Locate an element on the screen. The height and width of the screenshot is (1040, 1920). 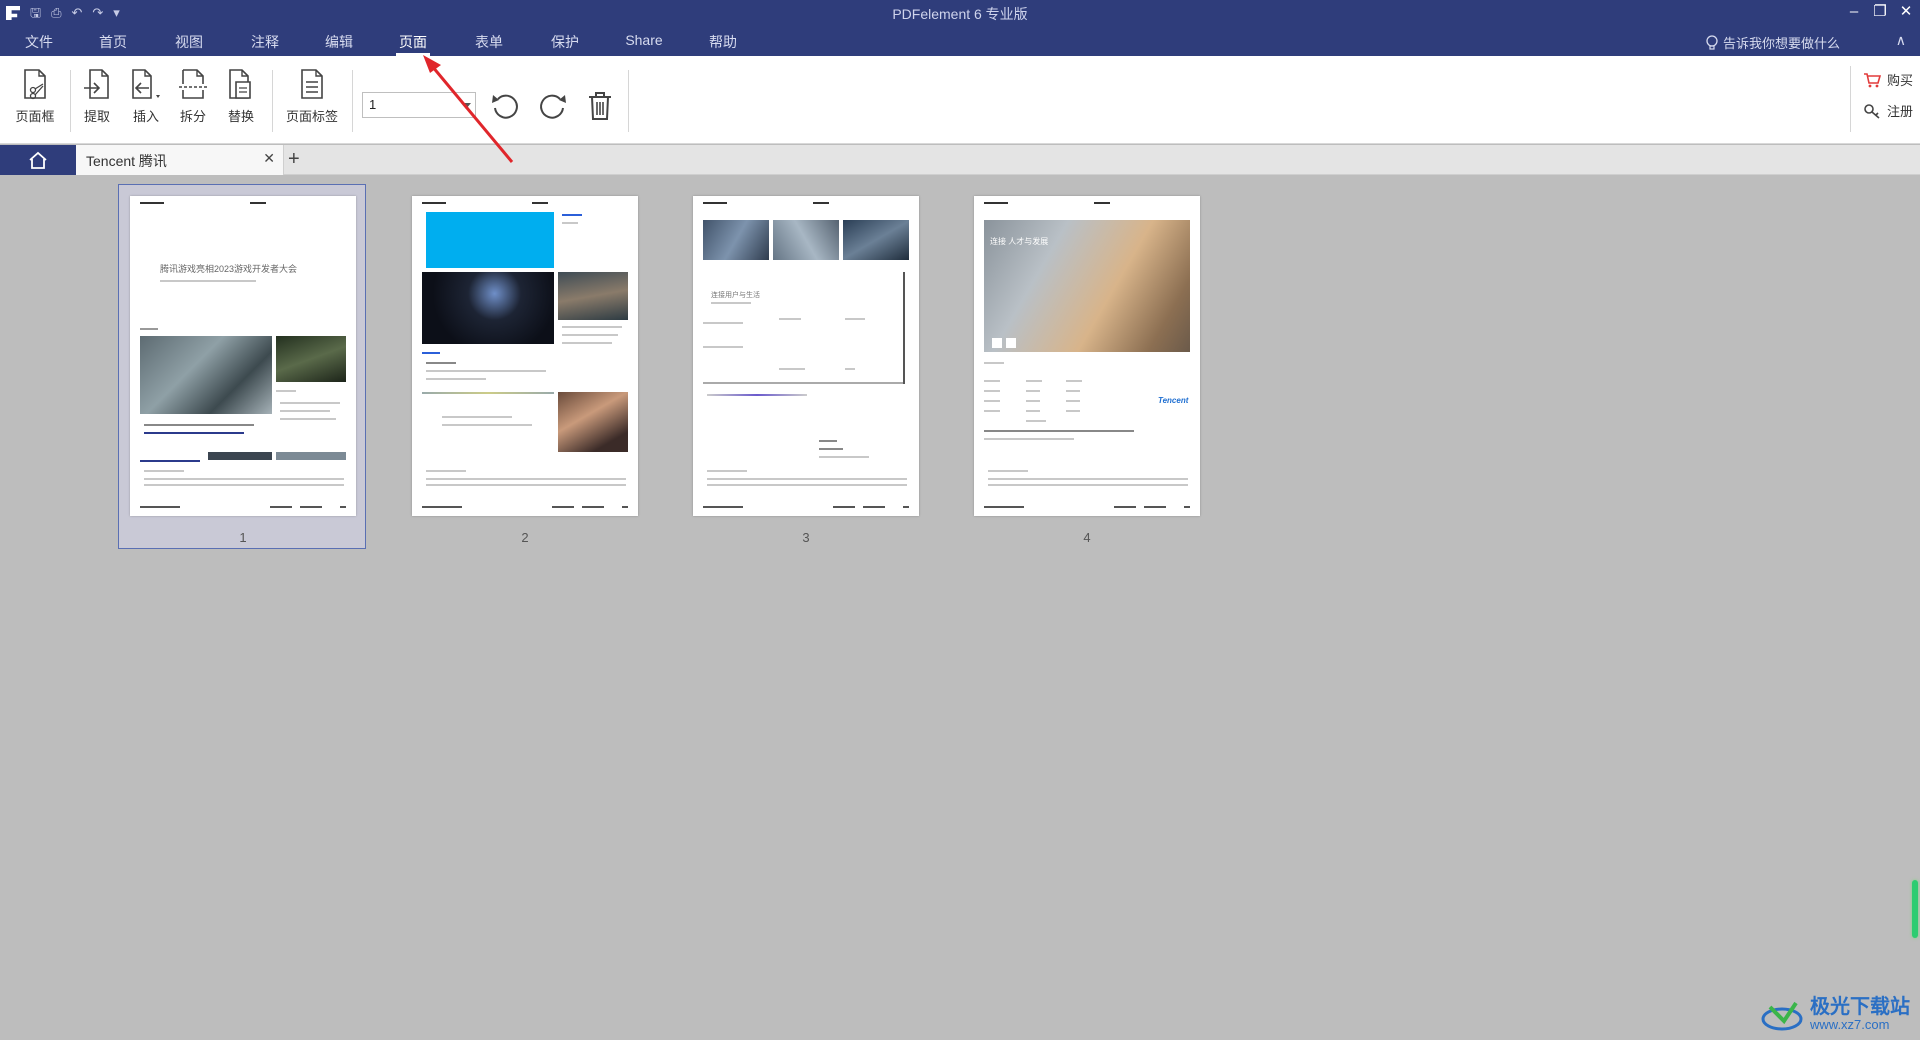
rotate-right-button is located at coordinates (552, 106).